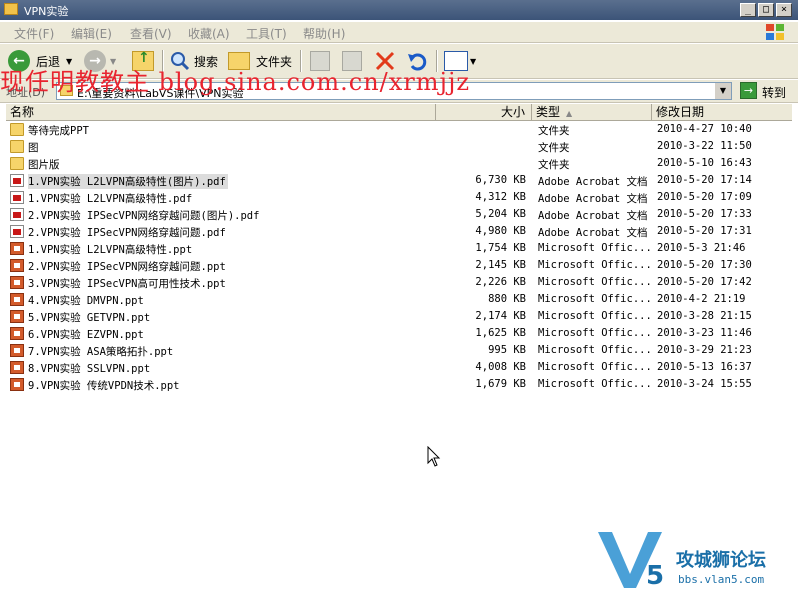  I want to click on file-modified: 2010-5-20 17:33, so click(704, 214).